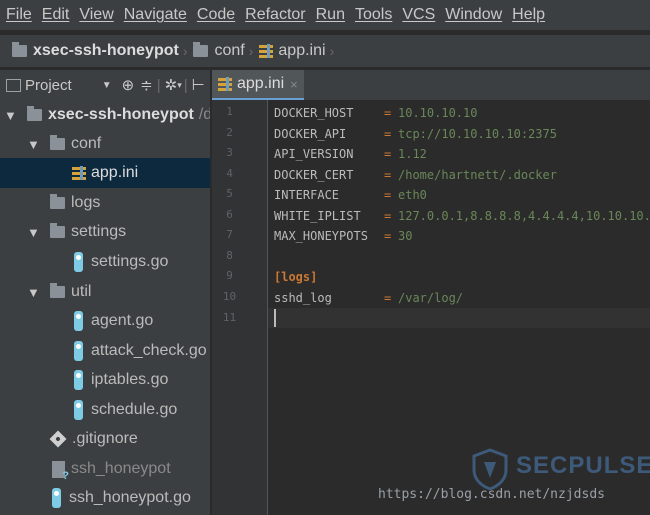 The height and width of the screenshot is (515, 650). I want to click on globe-icon: ⊕, so click(128, 85).